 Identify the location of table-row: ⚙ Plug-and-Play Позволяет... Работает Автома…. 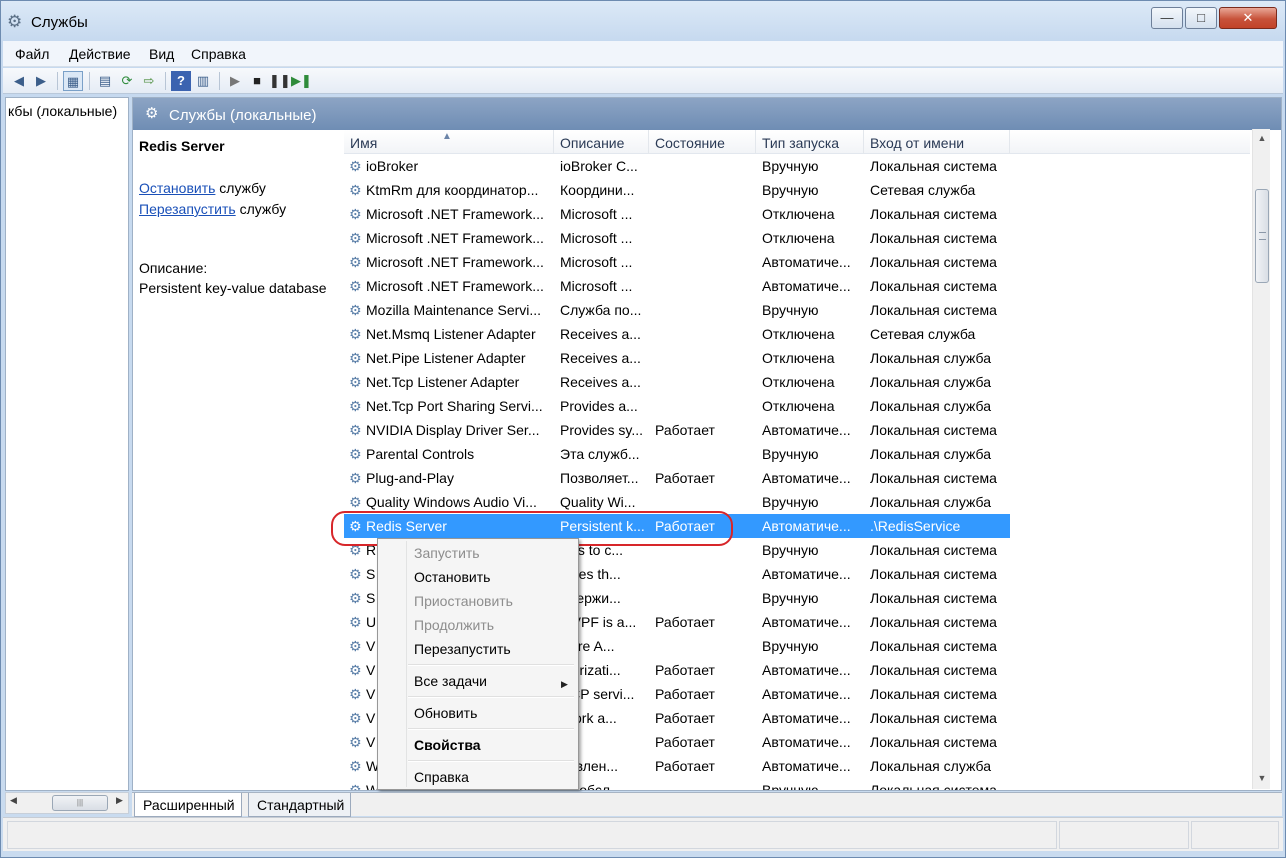
(677, 478).